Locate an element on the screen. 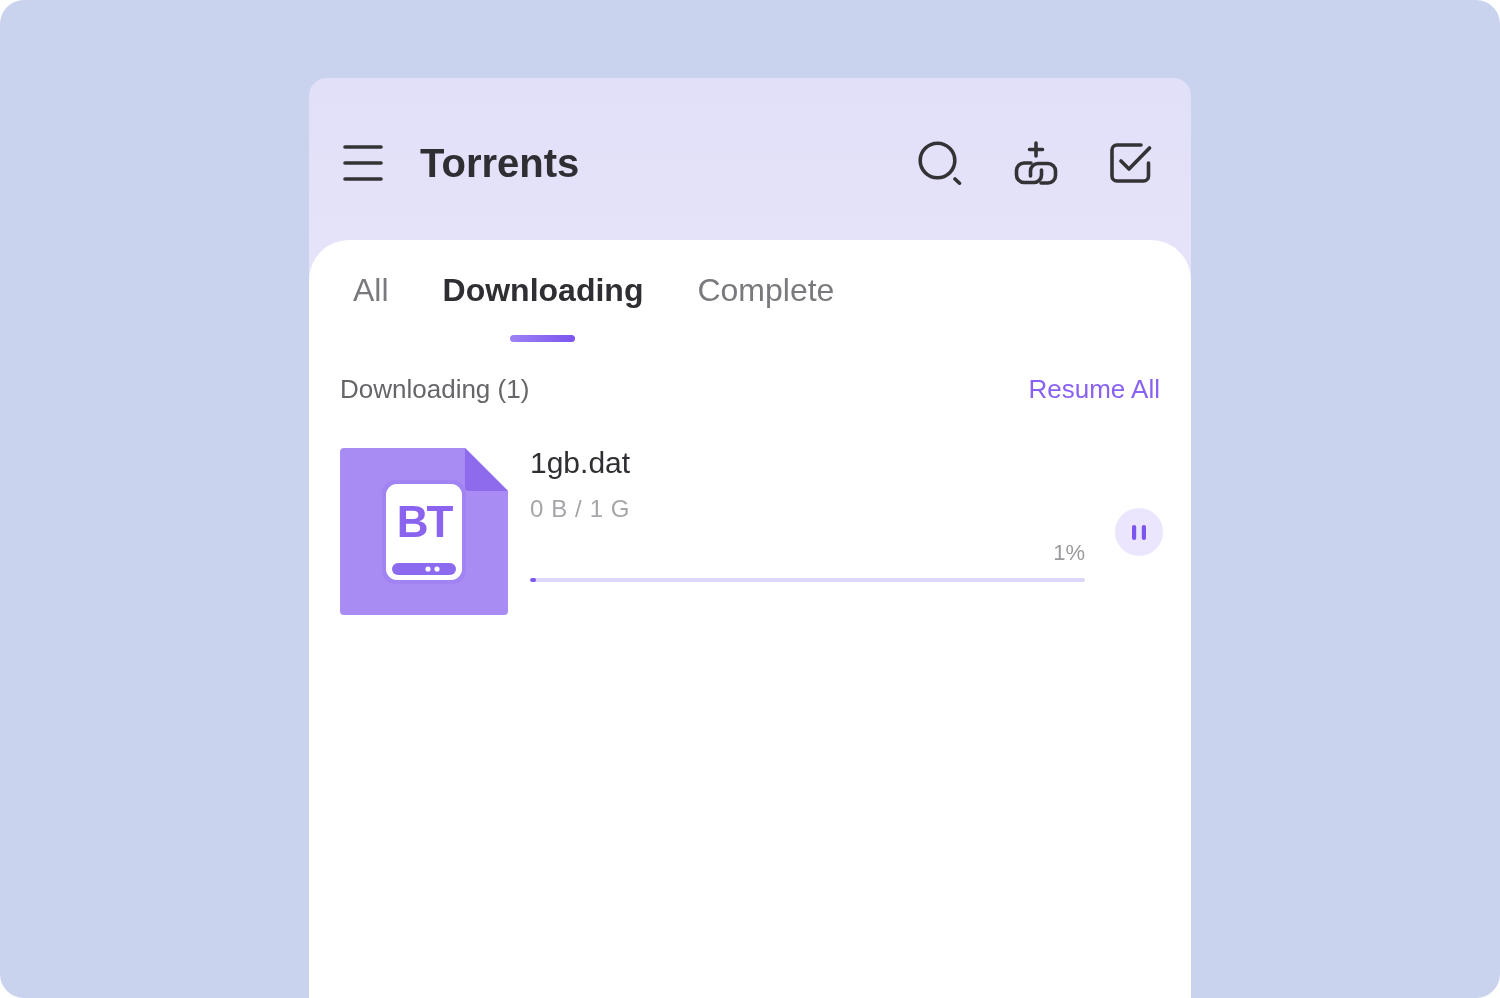 Image resolution: width=1500 pixels, height=998 pixels. torrent-file-icon is located at coordinates (424, 531).